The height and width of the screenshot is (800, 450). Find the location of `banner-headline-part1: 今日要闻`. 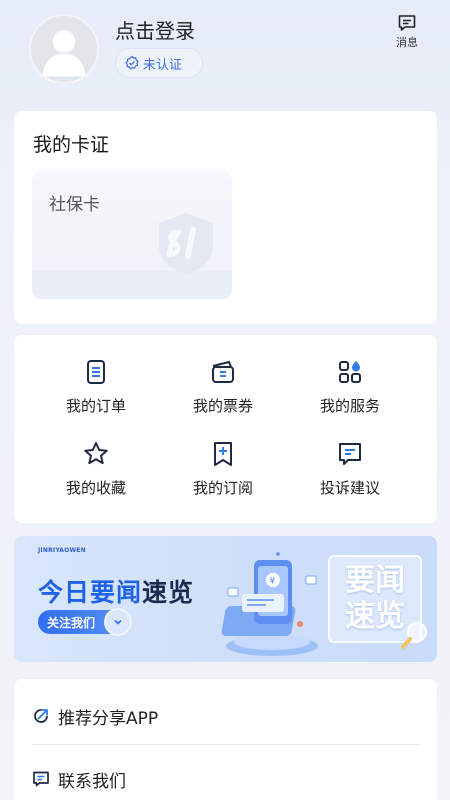

banner-headline-part1: 今日要闻 is located at coordinates (90, 592).